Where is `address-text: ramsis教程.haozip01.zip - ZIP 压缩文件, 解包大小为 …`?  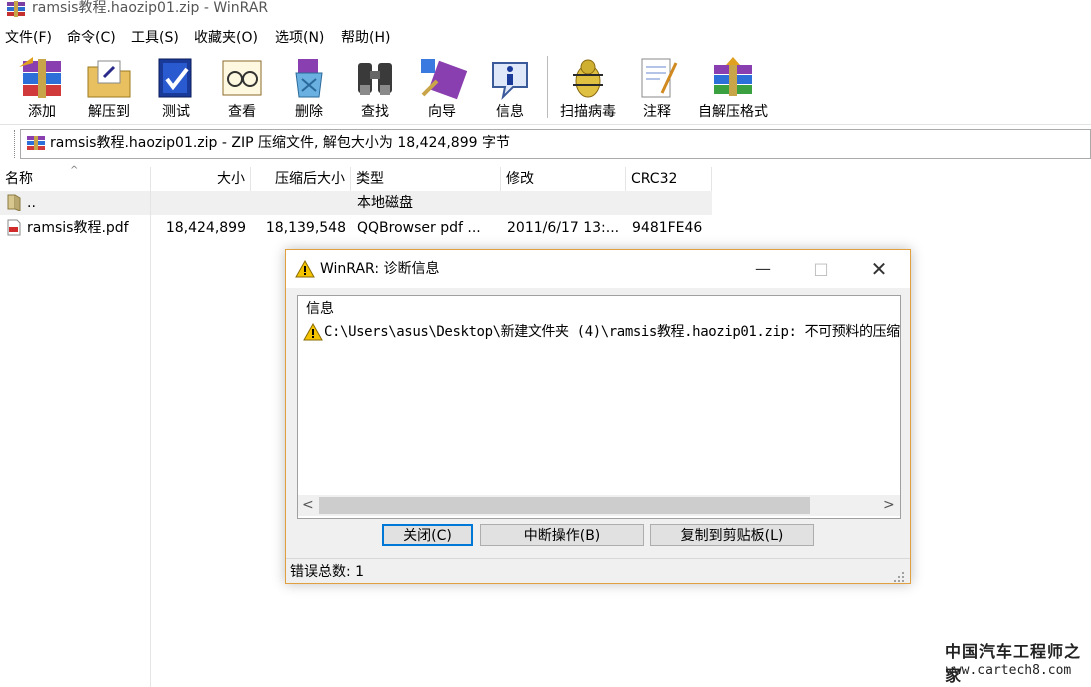
address-text: ramsis教程.haozip01.zip - ZIP 压缩文件, 解包大小为 … is located at coordinates (280, 143).